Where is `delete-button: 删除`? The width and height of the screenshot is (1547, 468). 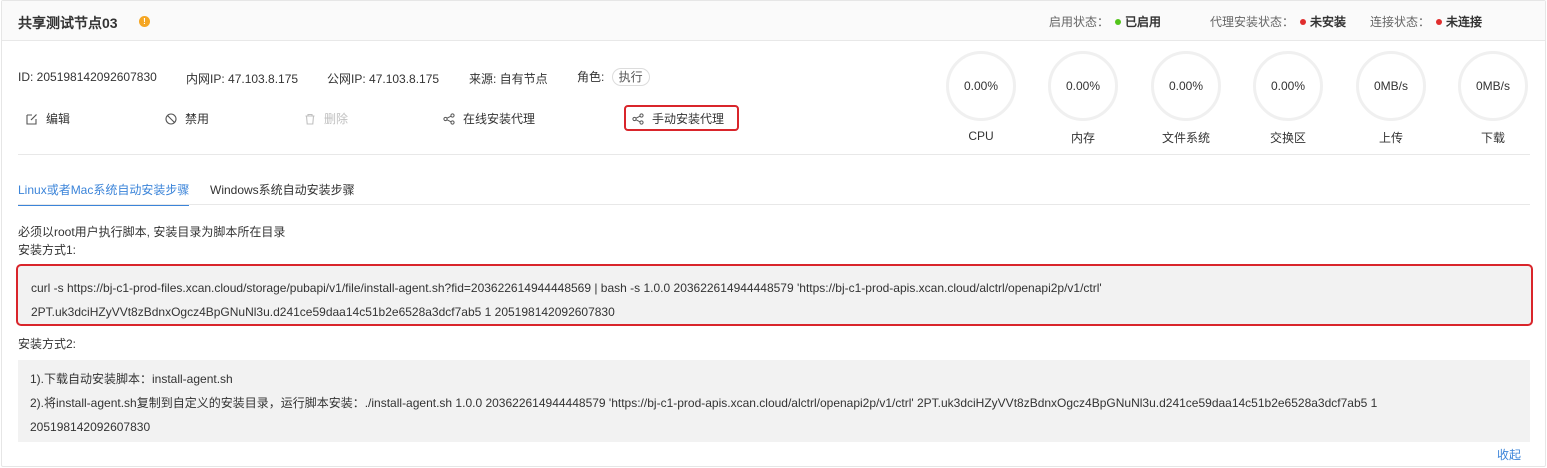 delete-button: 删除 is located at coordinates (326, 118).